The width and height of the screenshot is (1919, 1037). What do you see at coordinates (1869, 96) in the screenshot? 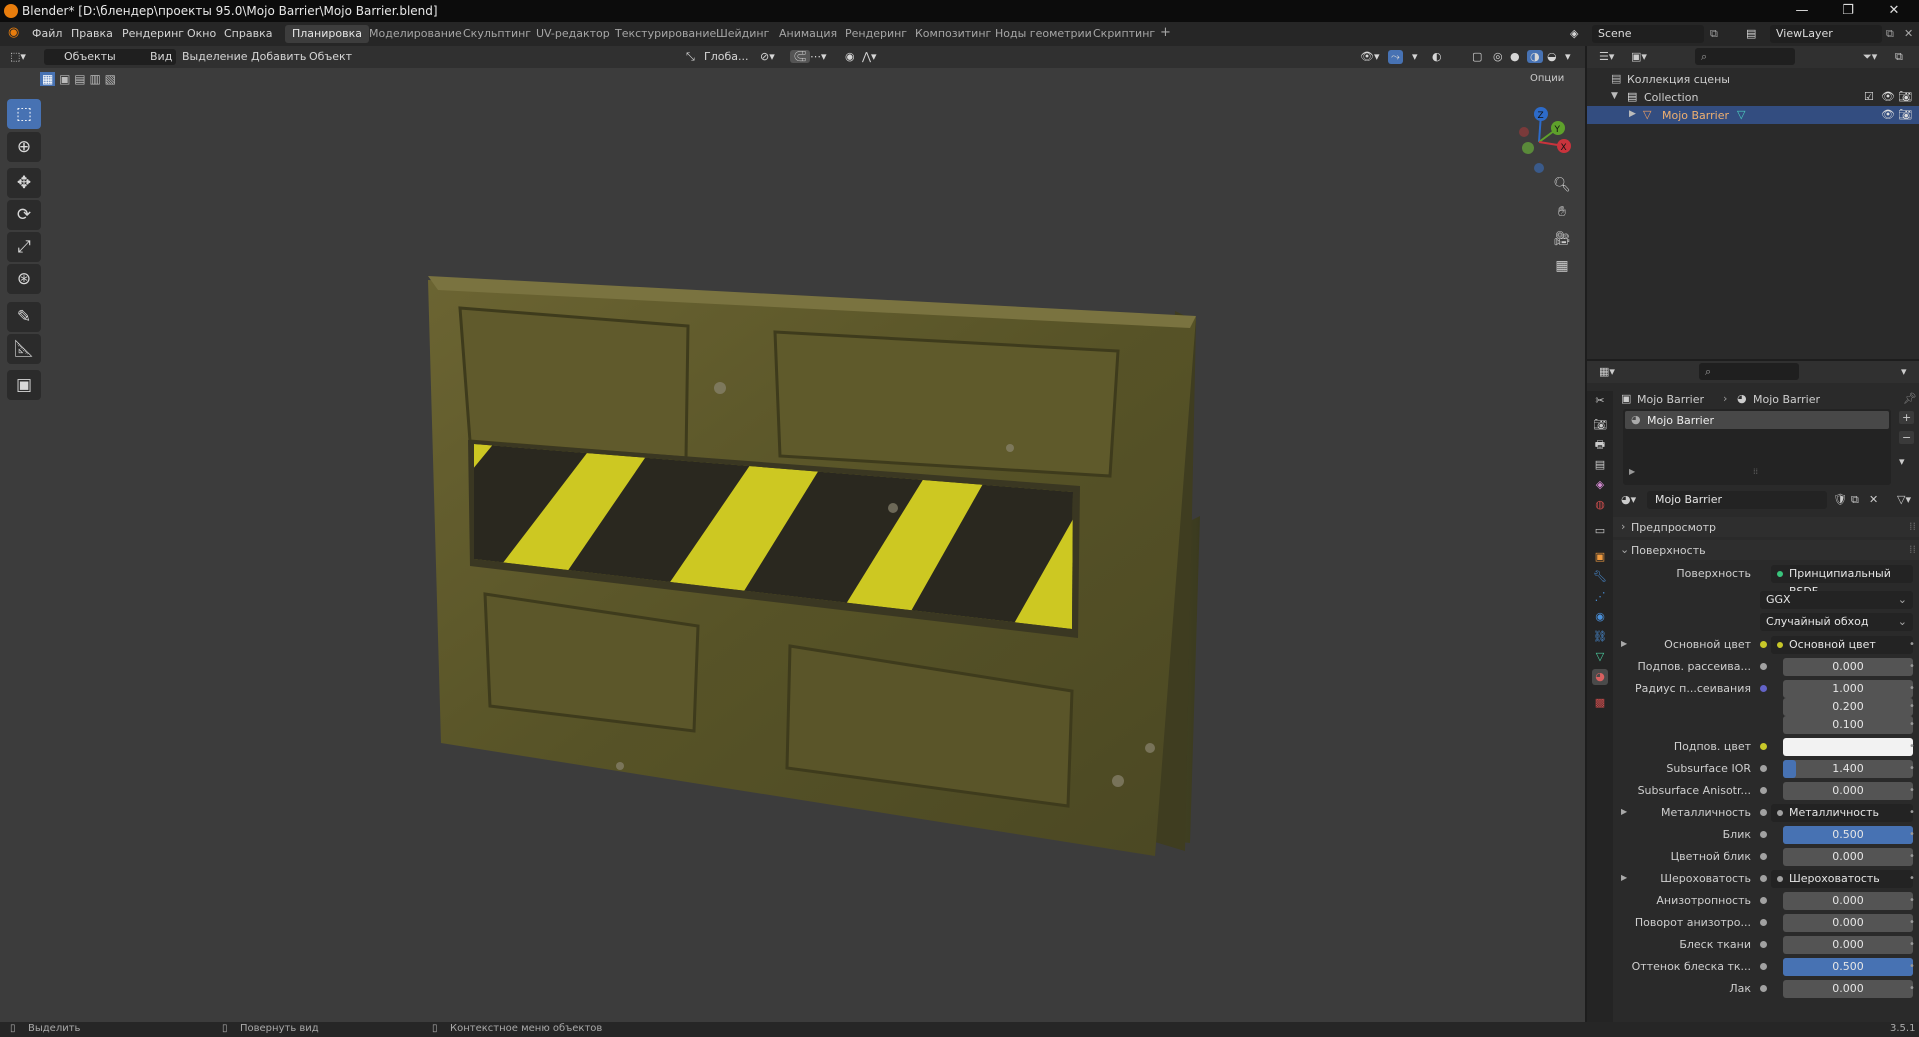
I see `checkbox-icon: ☑` at bounding box center [1869, 96].